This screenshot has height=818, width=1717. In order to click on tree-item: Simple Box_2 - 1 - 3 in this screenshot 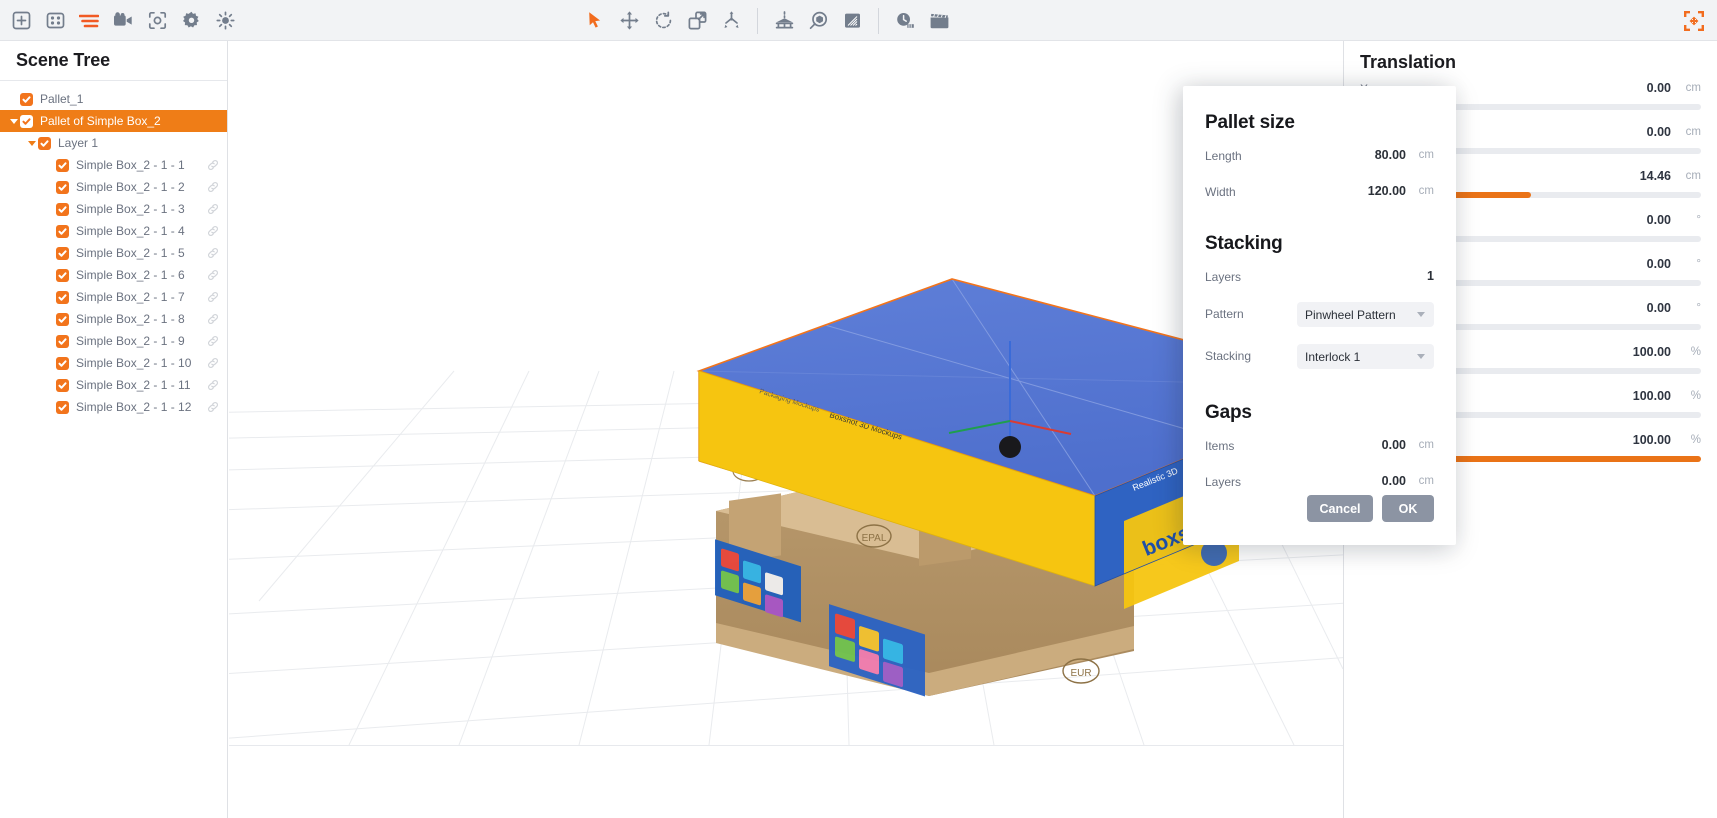, I will do `click(113, 209)`.